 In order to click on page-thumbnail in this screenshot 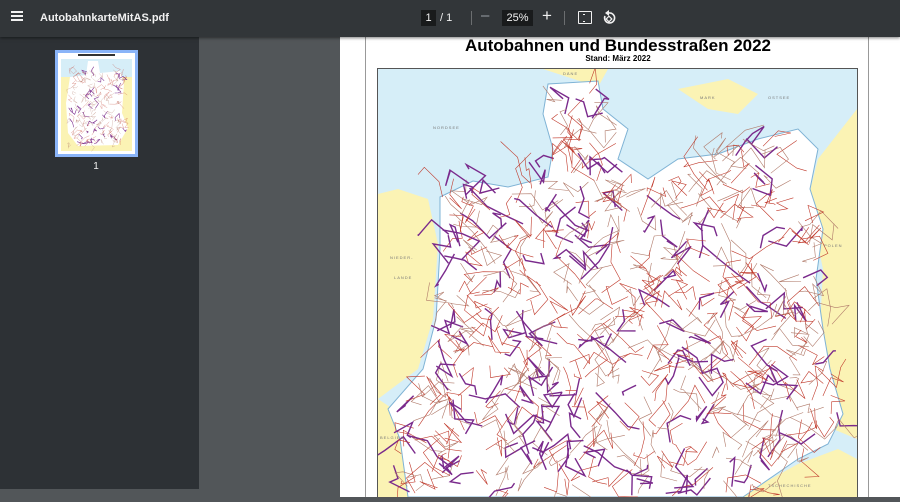, I will do `click(96, 103)`.